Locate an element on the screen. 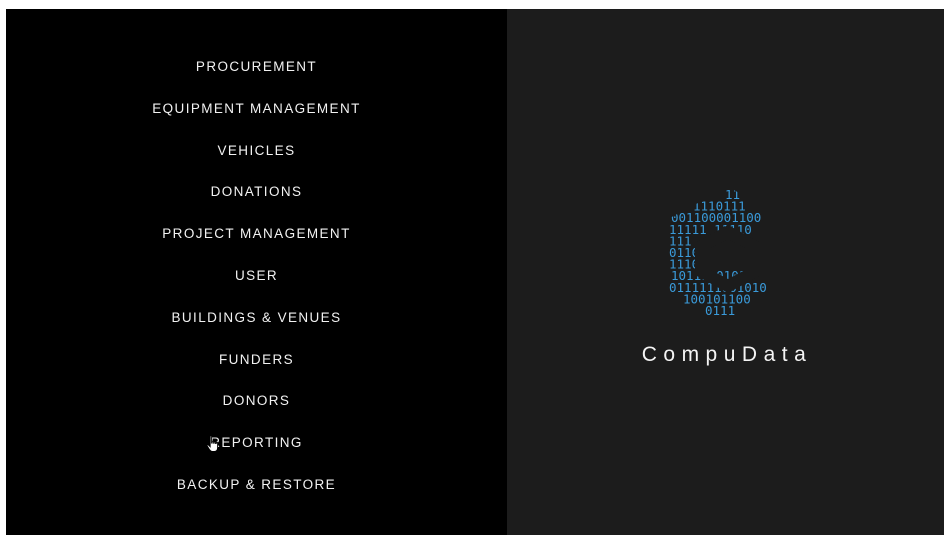  menu-item-user: USER is located at coordinates (256, 285).